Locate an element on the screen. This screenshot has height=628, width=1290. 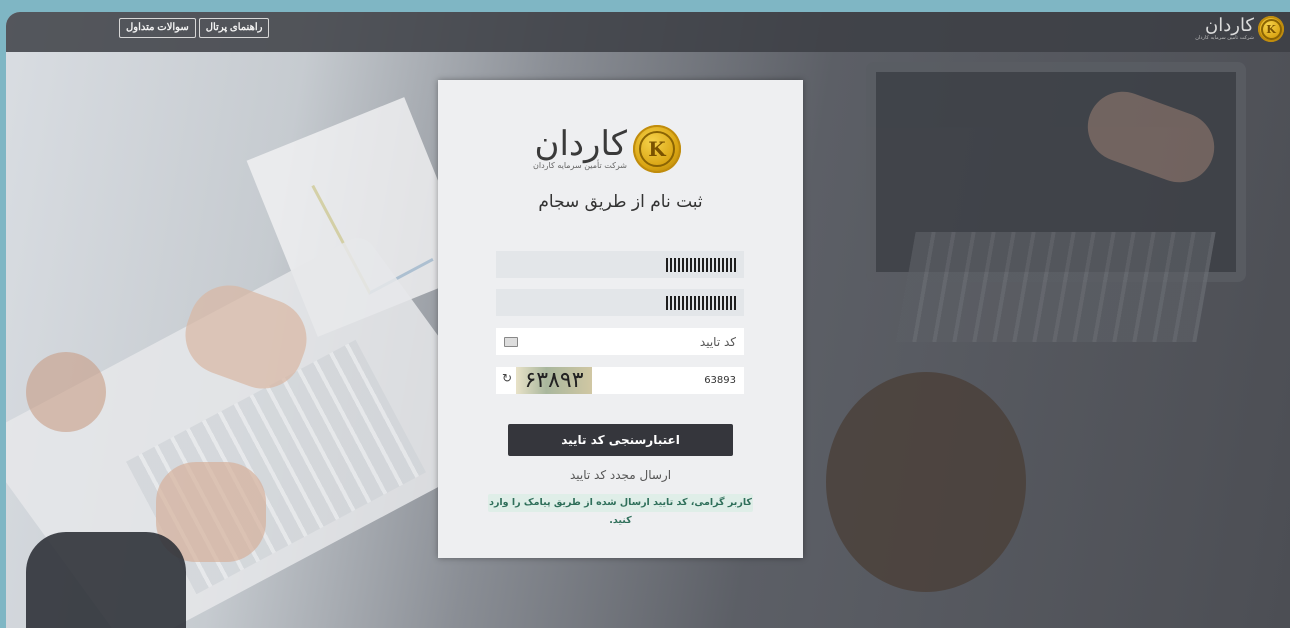
brand-text-block: کاردان شرکت تامین سرمایه کاردان is located at coordinates (1224, 28).